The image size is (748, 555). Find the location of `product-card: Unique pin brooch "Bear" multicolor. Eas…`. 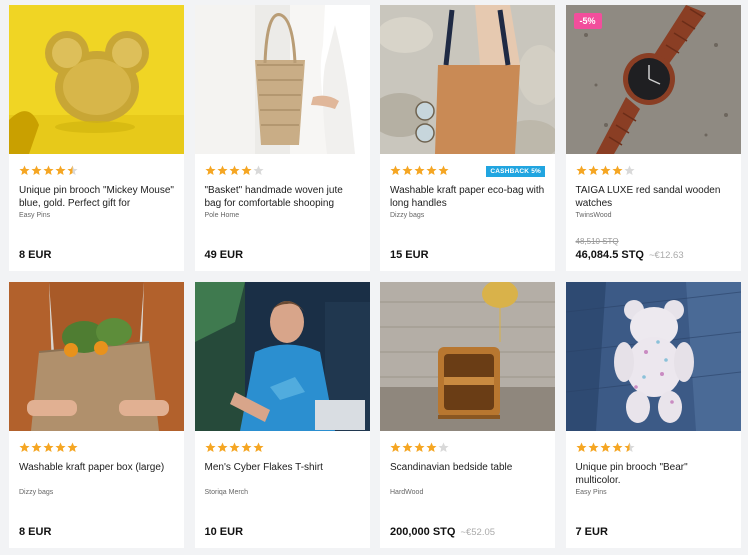

product-card: Unique pin brooch "Bear" multicolor. Eas… is located at coordinates (653, 415).